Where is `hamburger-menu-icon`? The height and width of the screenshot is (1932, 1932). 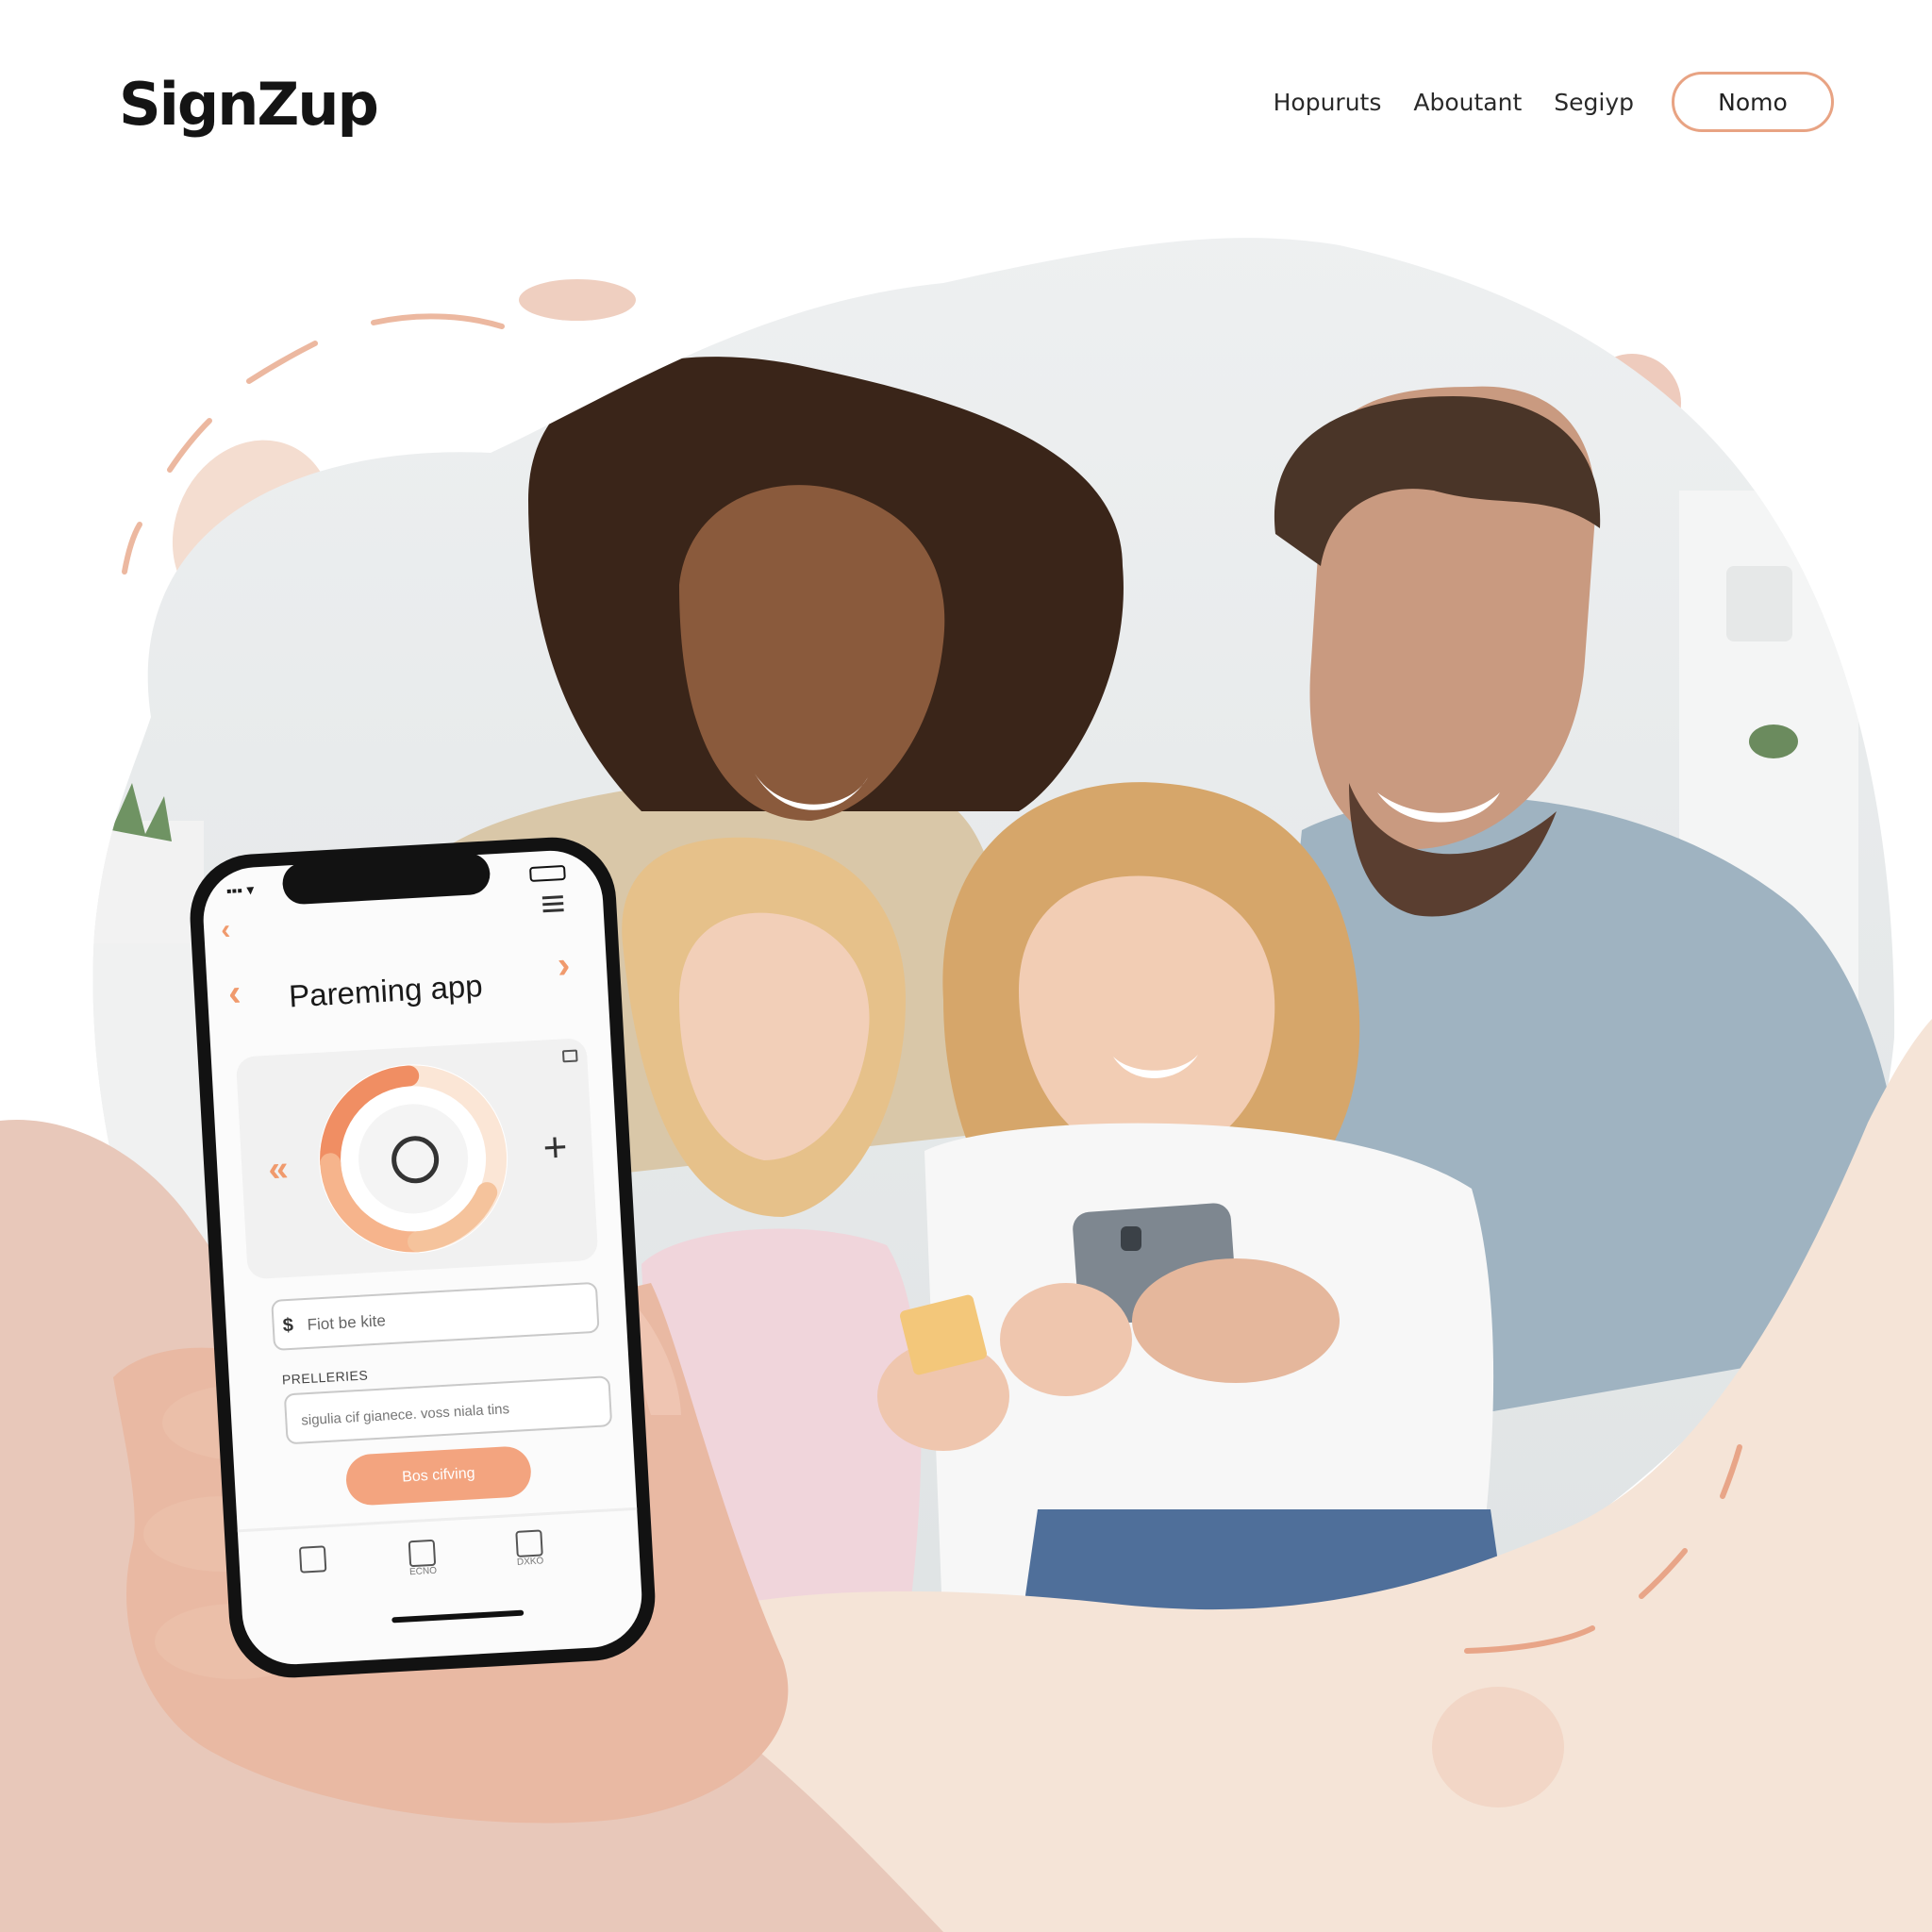
hamburger-menu-icon is located at coordinates (552, 904).